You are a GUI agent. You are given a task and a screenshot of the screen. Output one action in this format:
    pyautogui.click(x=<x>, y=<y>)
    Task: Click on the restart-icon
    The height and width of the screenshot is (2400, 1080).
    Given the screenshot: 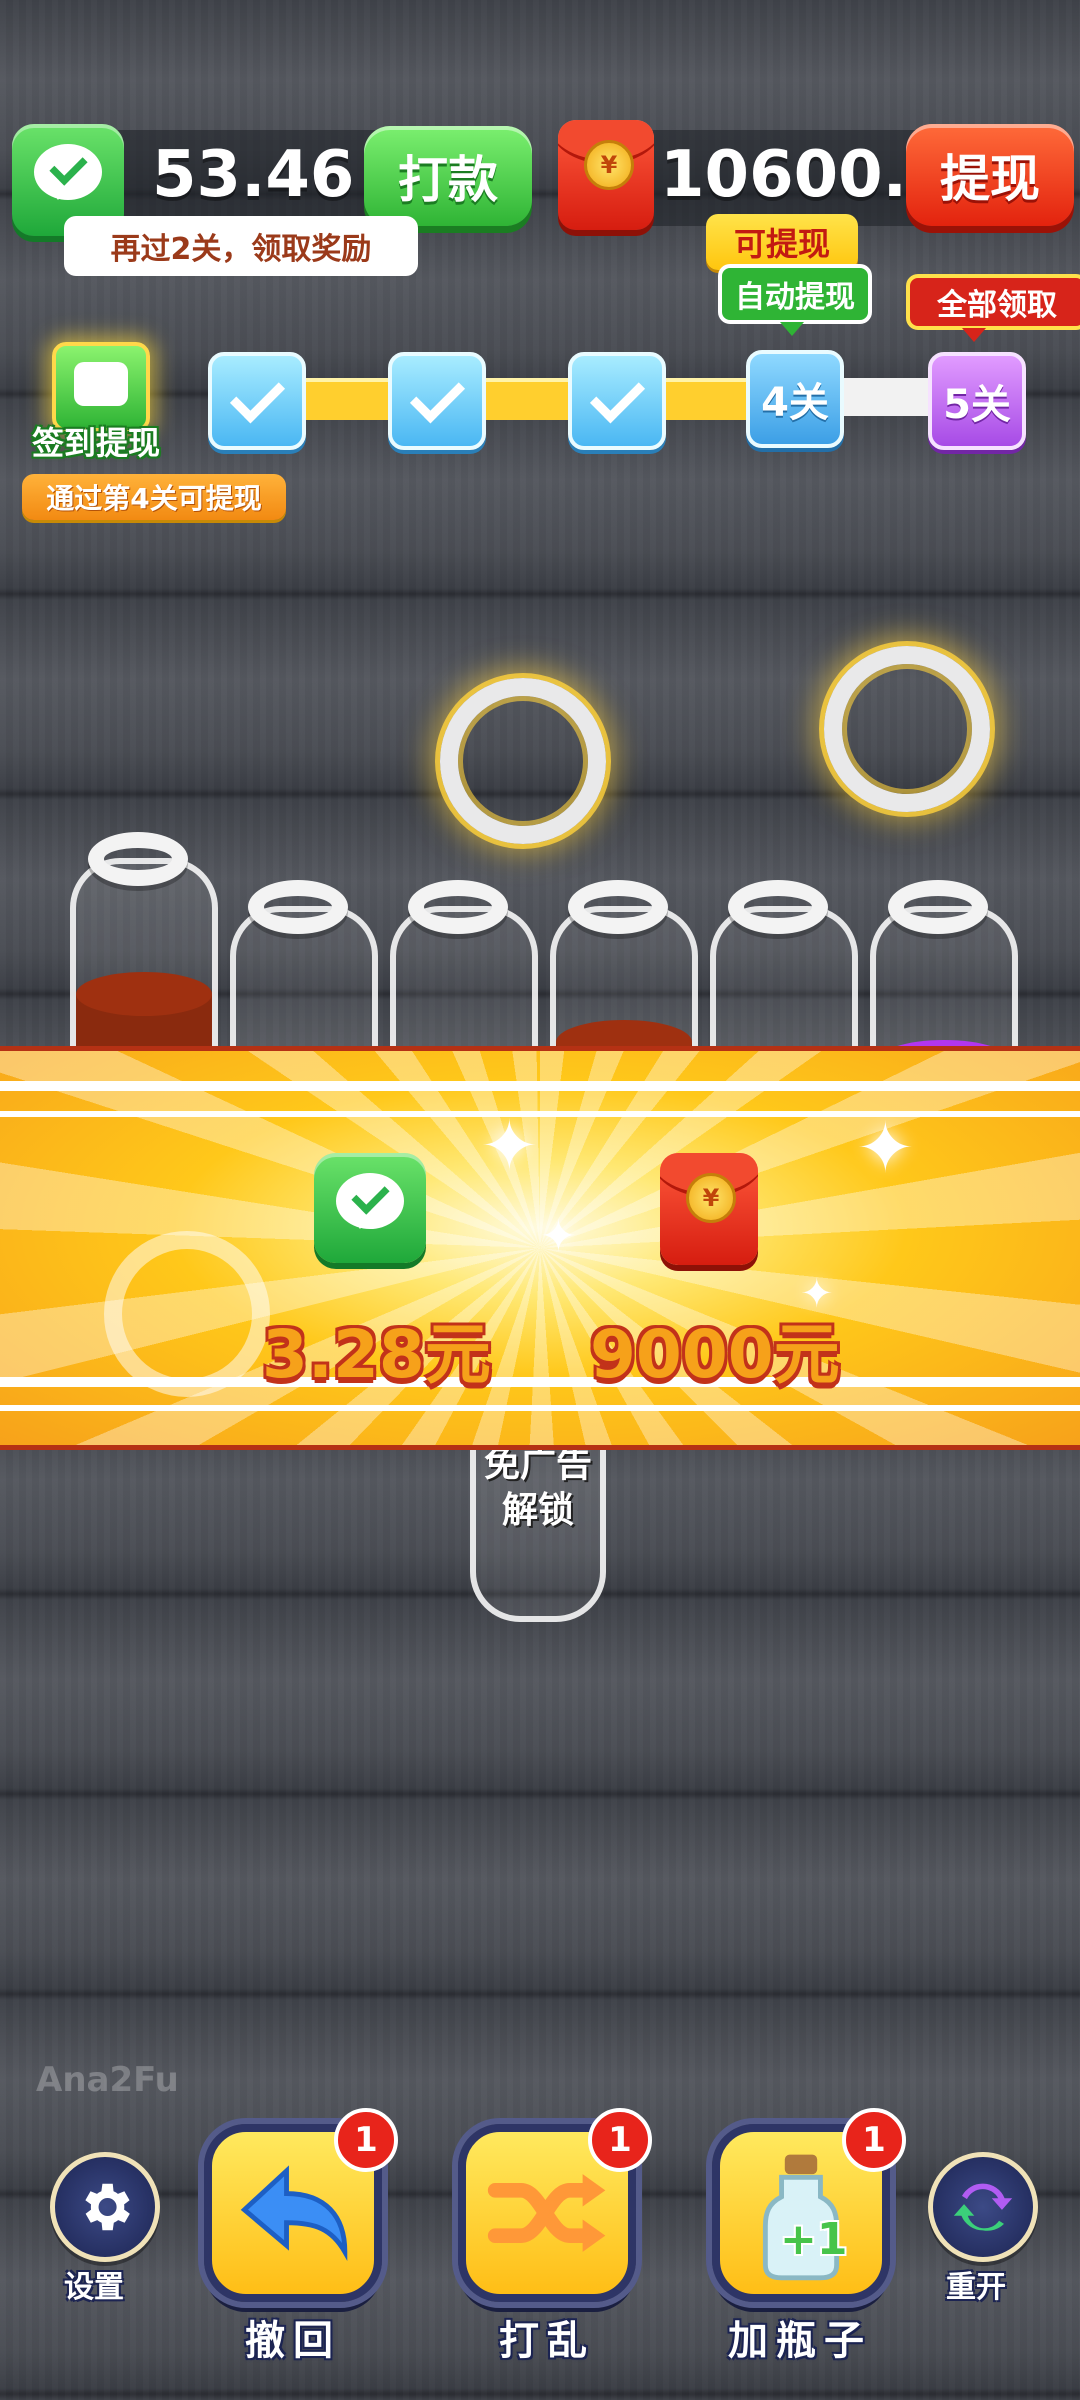 What is the action you would take?
    pyautogui.click(x=983, y=2207)
    